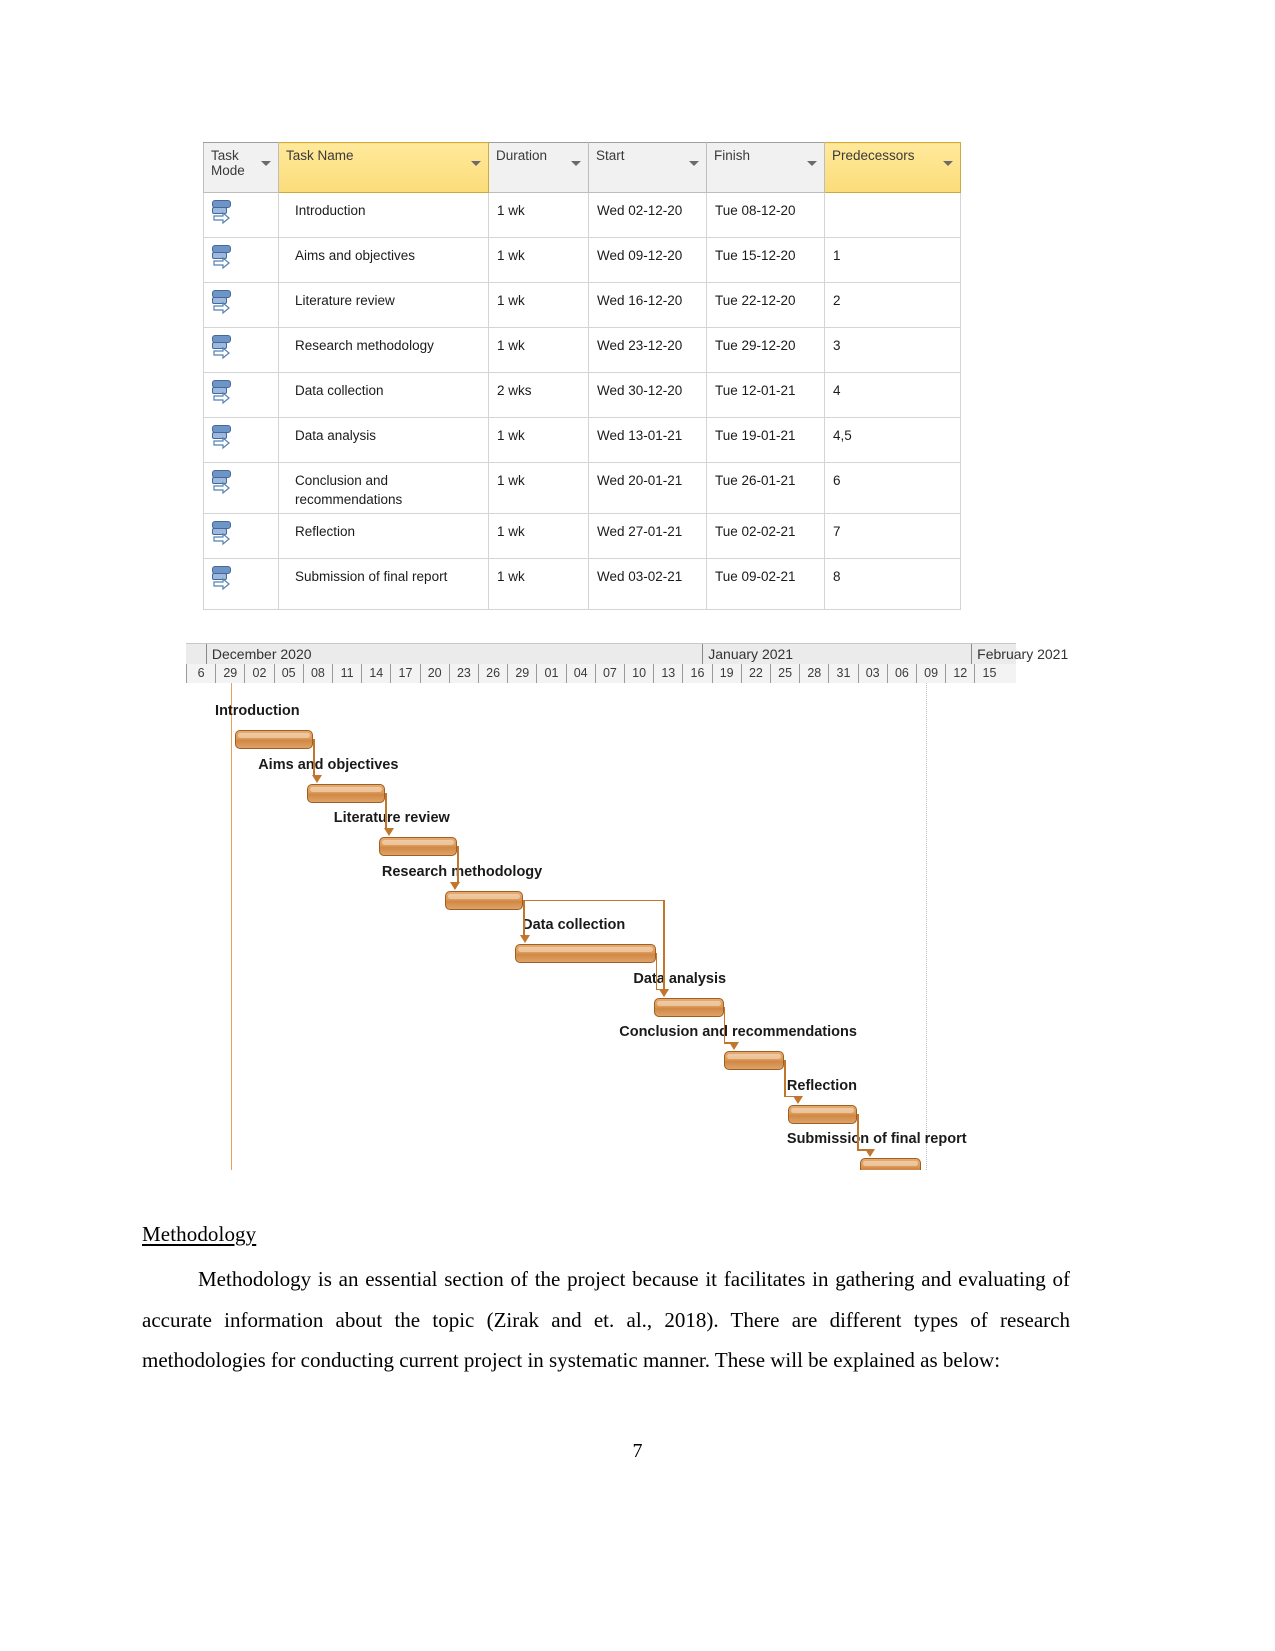  What do you see at coordinates (876, 1139) in the screenshot?
I see `gantt-bar-label: Submission of final report` at bounding box center [876, 1139].